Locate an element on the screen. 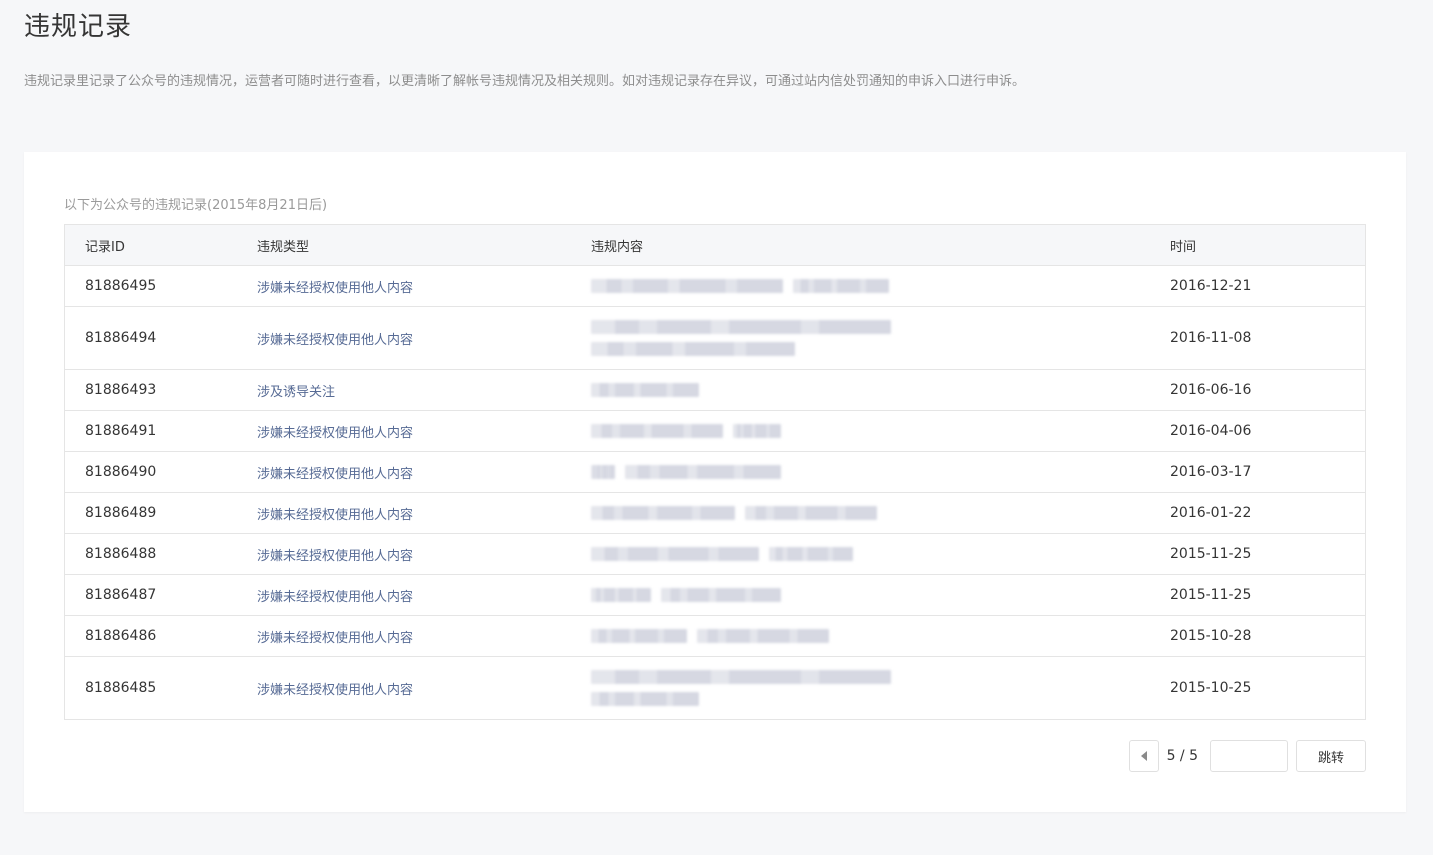  table-row: 81886493 涉及诱导关注 2016-06-16 is located at coordinates (715, 389).